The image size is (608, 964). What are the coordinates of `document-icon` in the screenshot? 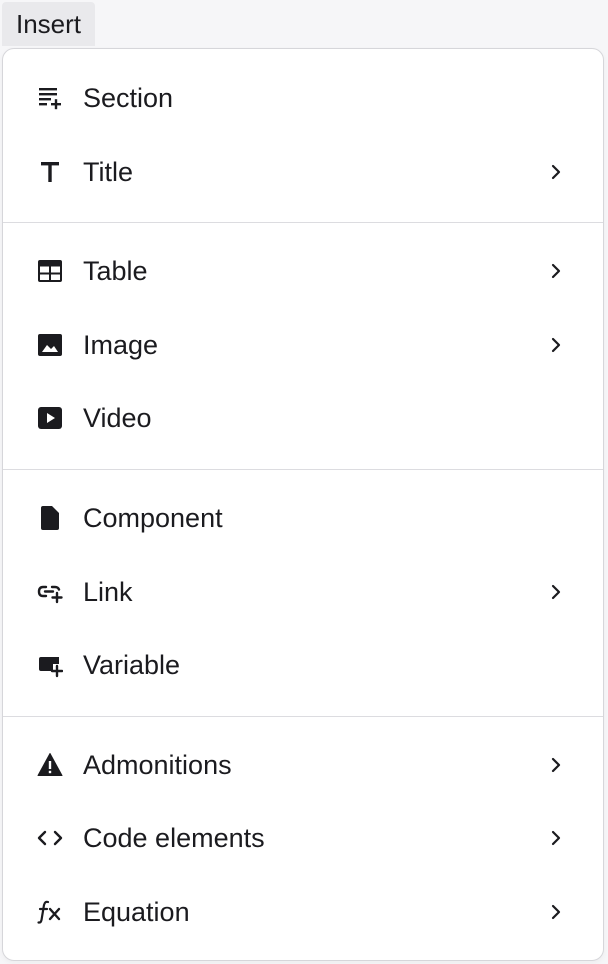 It's located at (50, 518).